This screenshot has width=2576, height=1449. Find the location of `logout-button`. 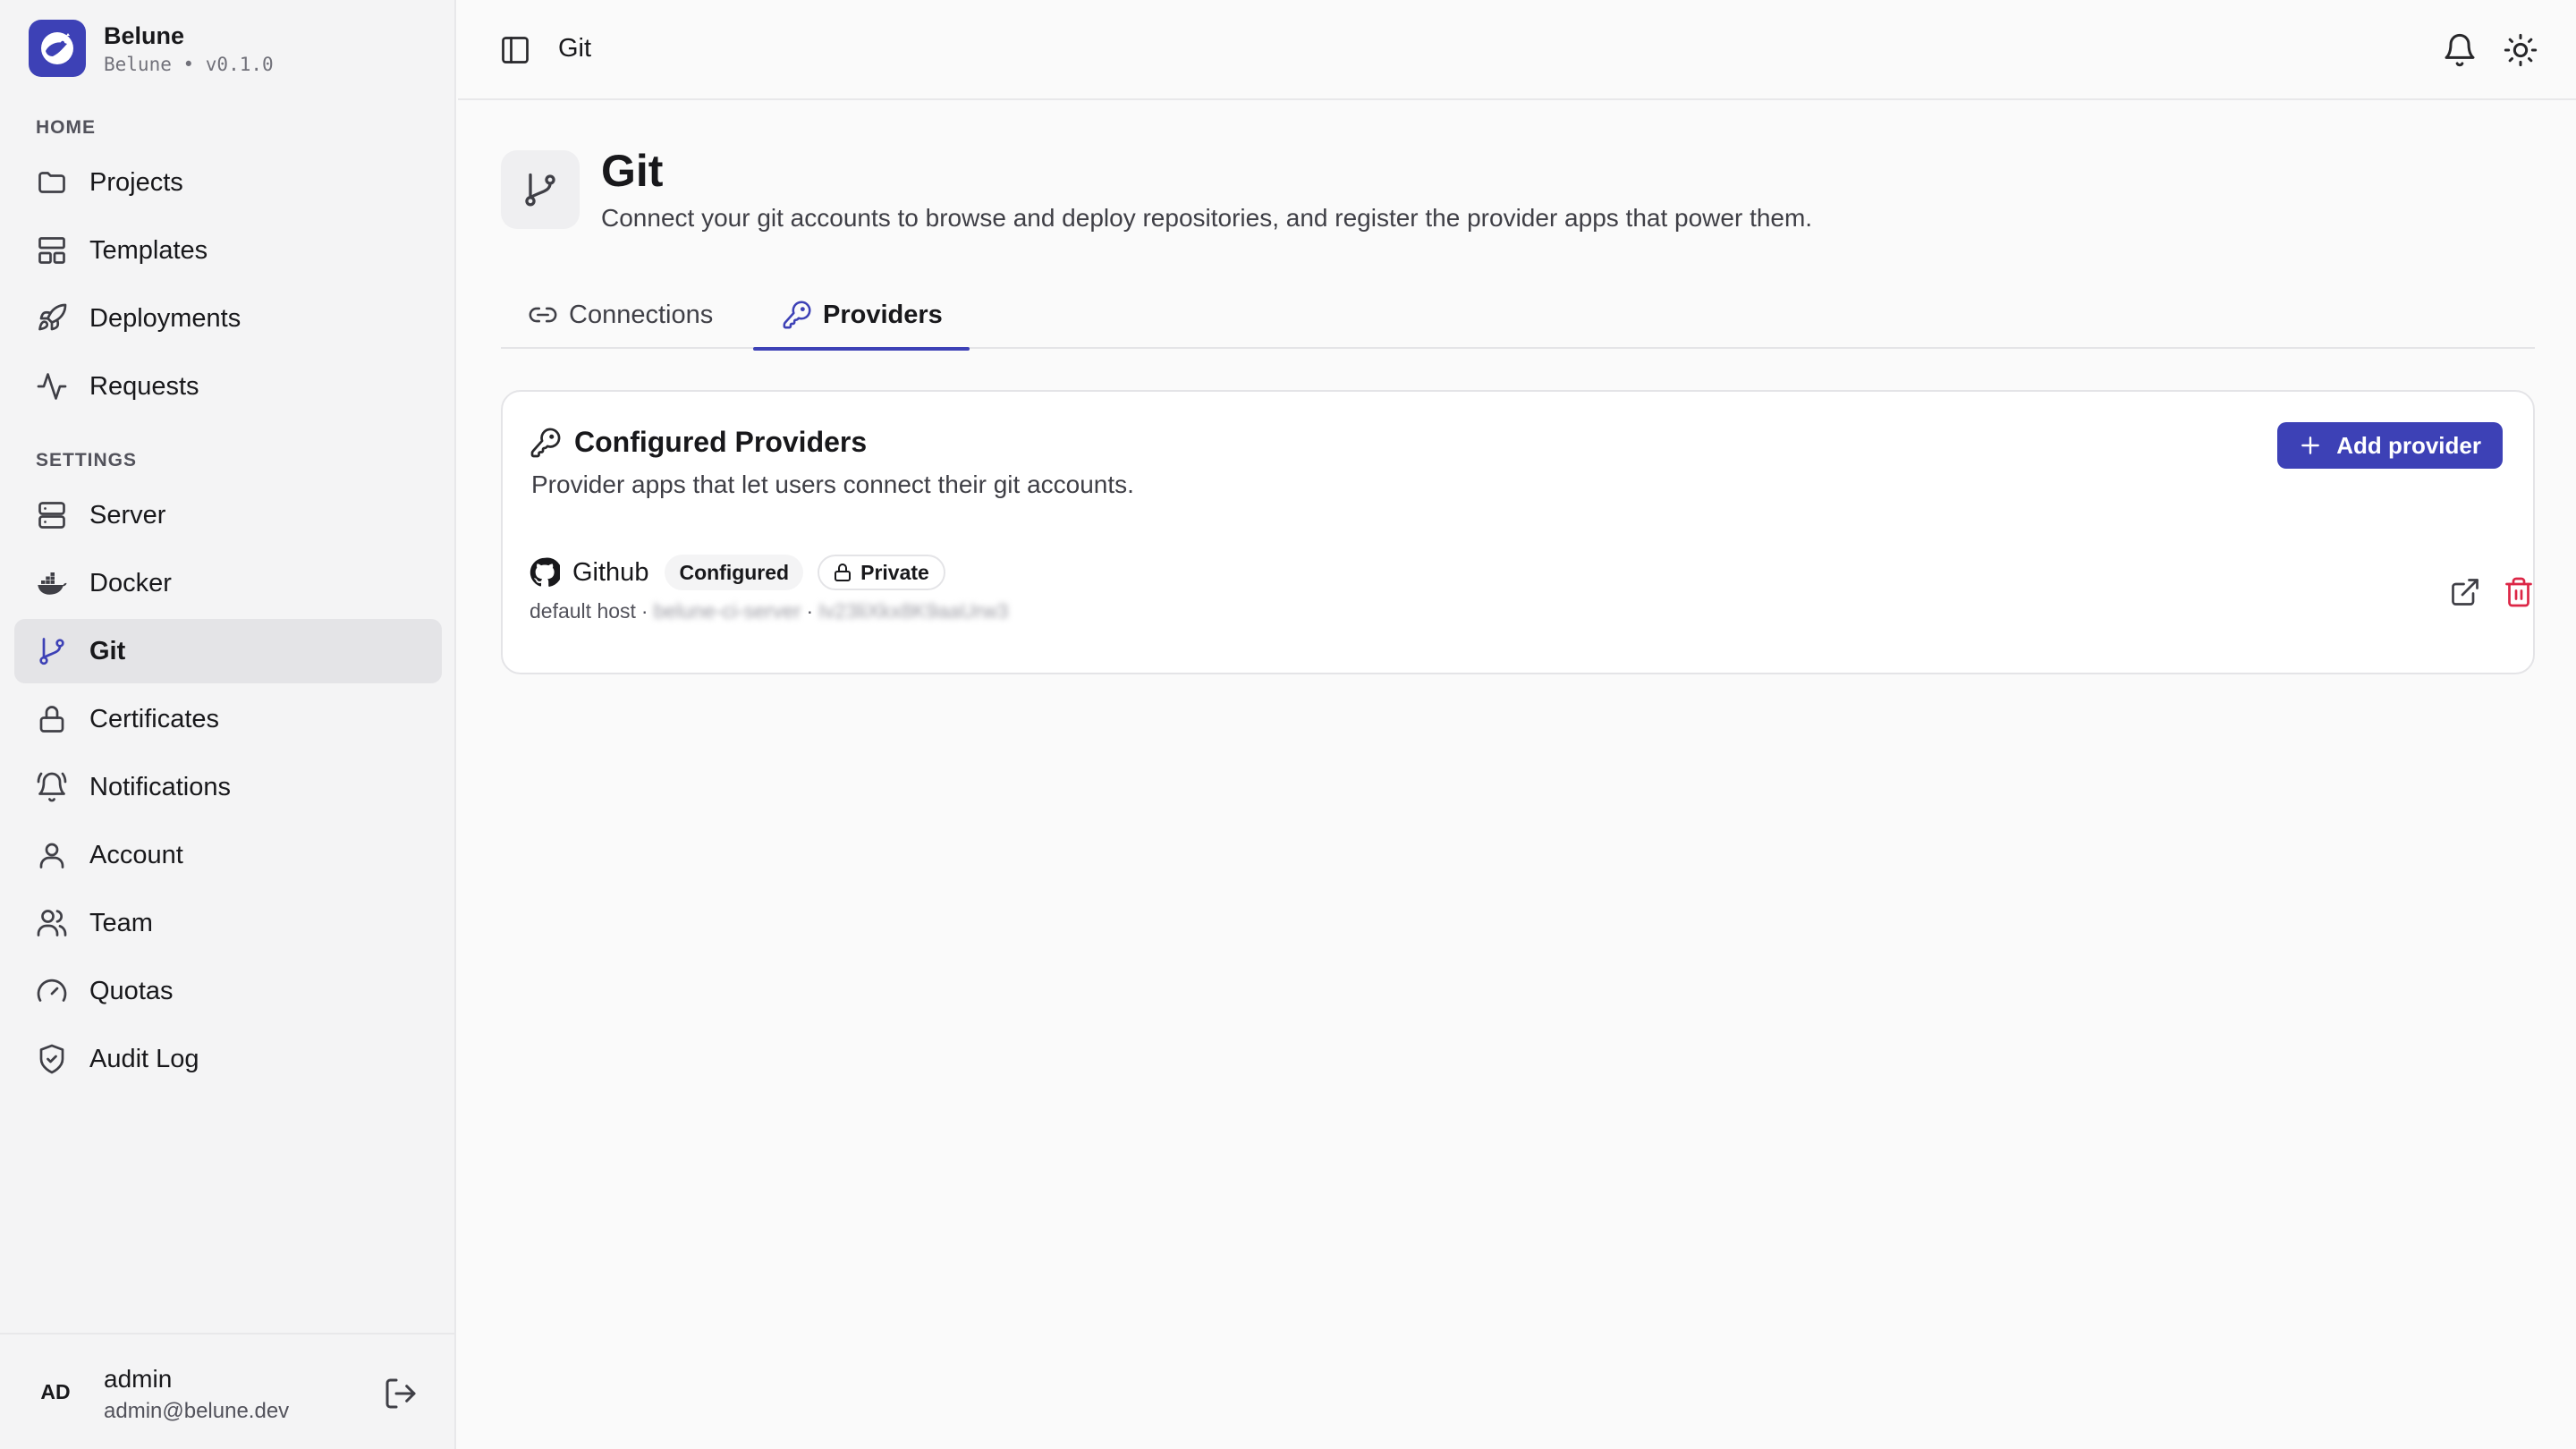

logout-button is located at coordinates (401, 1393).